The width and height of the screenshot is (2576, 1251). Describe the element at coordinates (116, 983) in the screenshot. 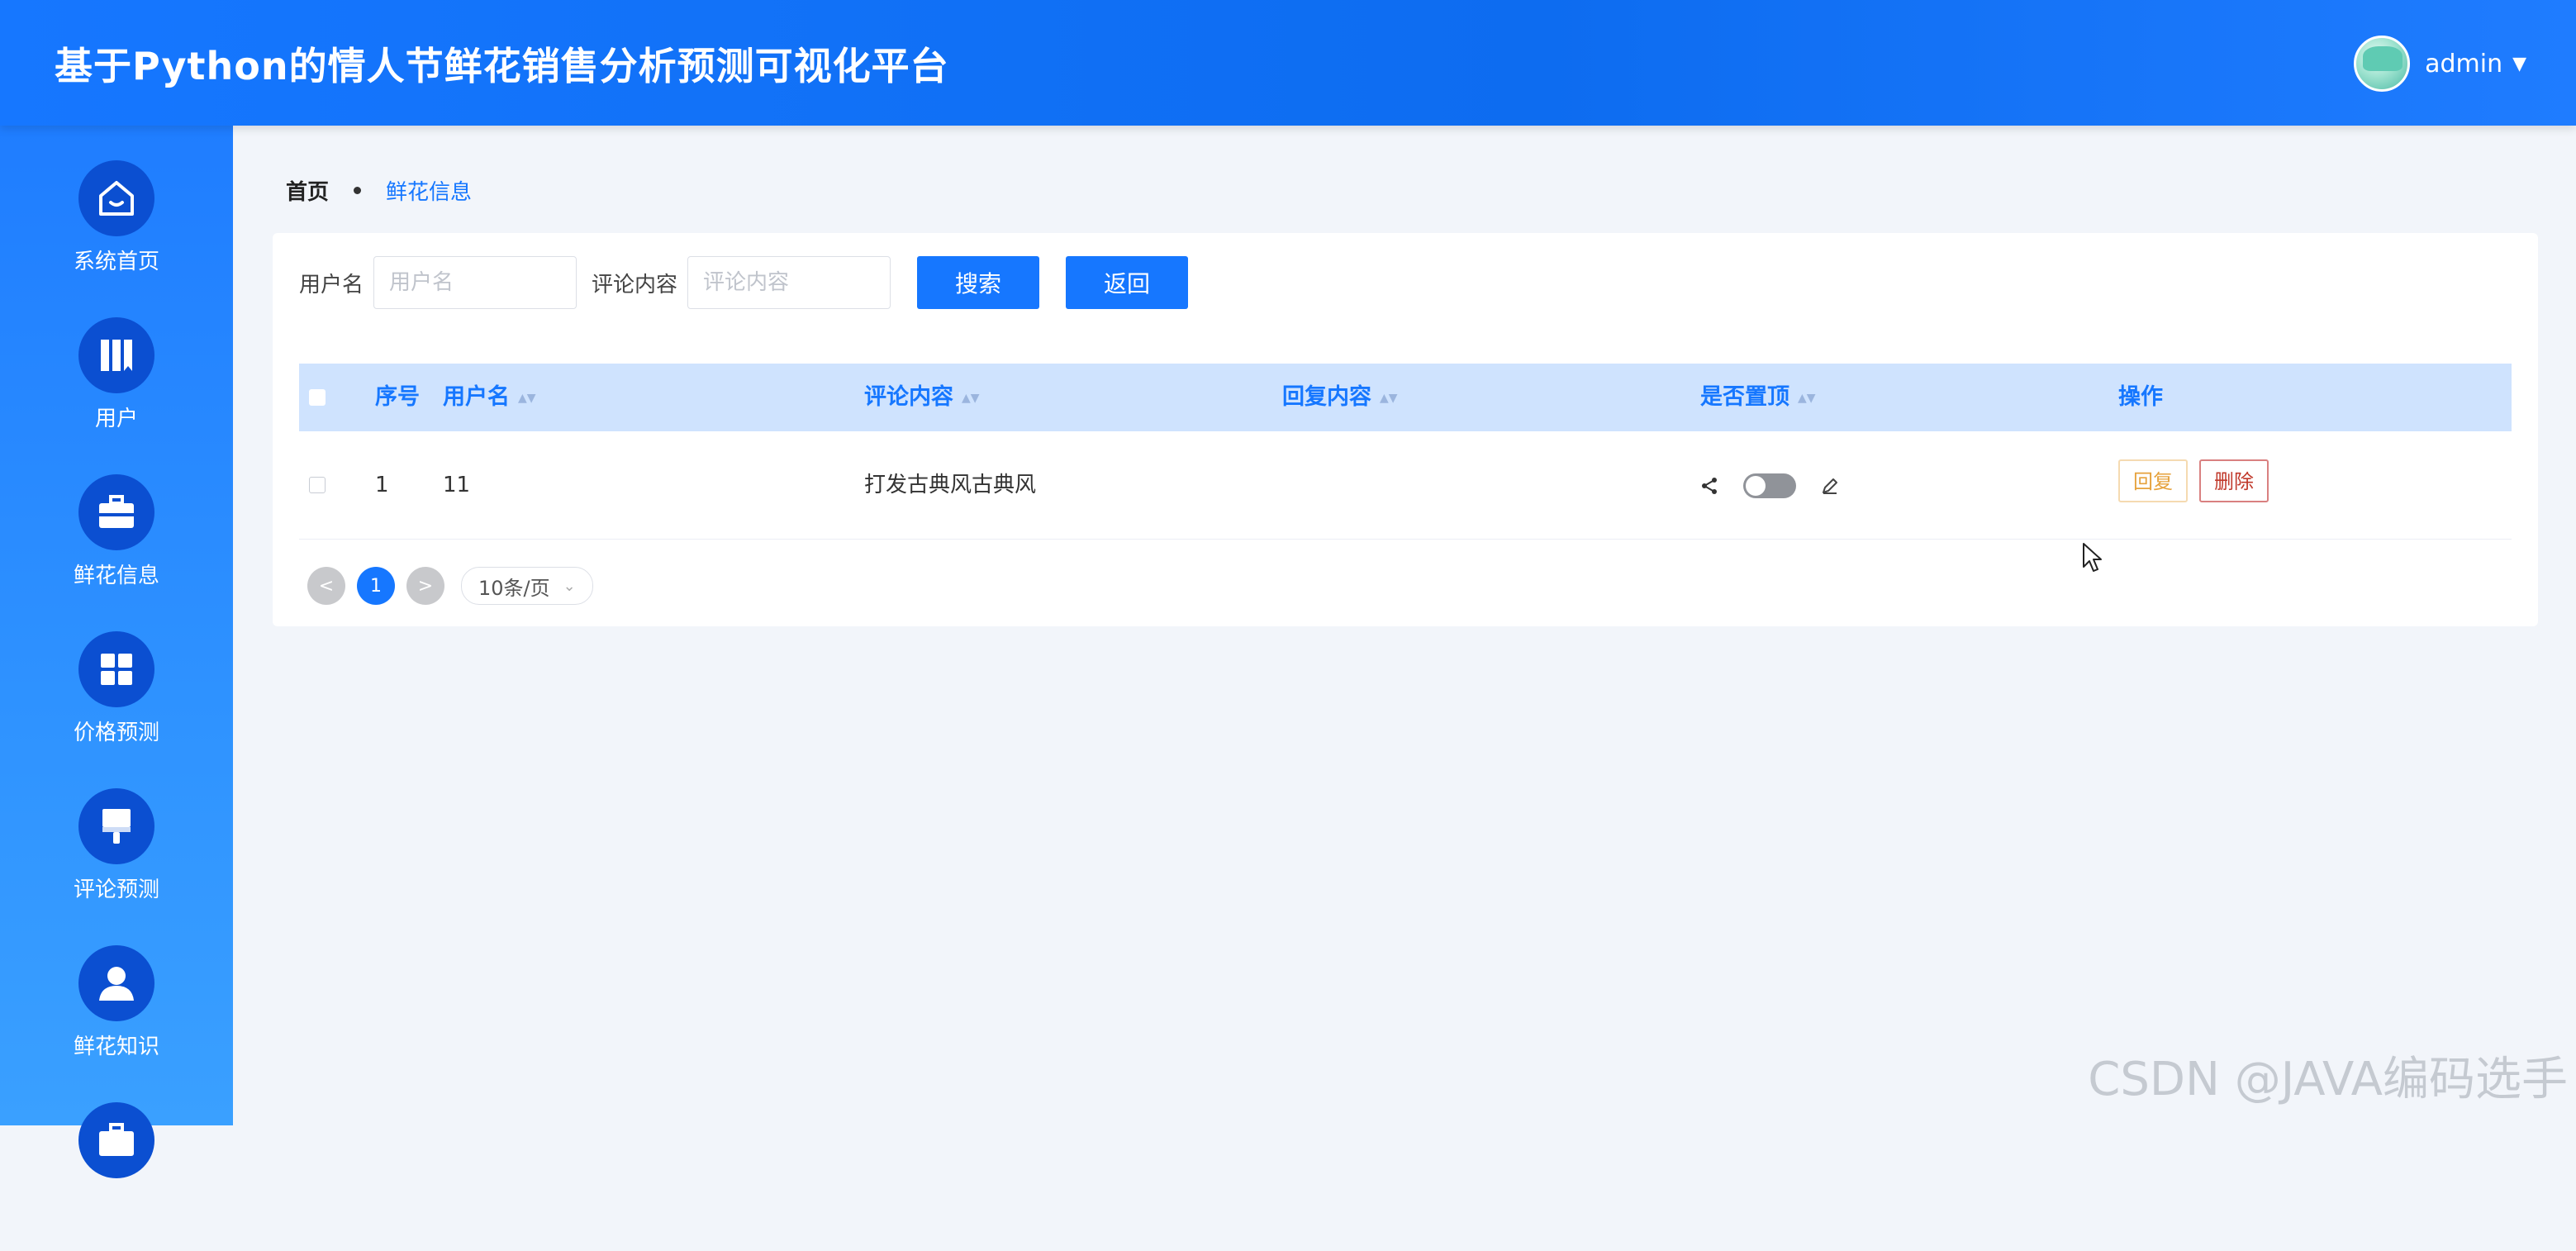

I see `user-icon` at that location.